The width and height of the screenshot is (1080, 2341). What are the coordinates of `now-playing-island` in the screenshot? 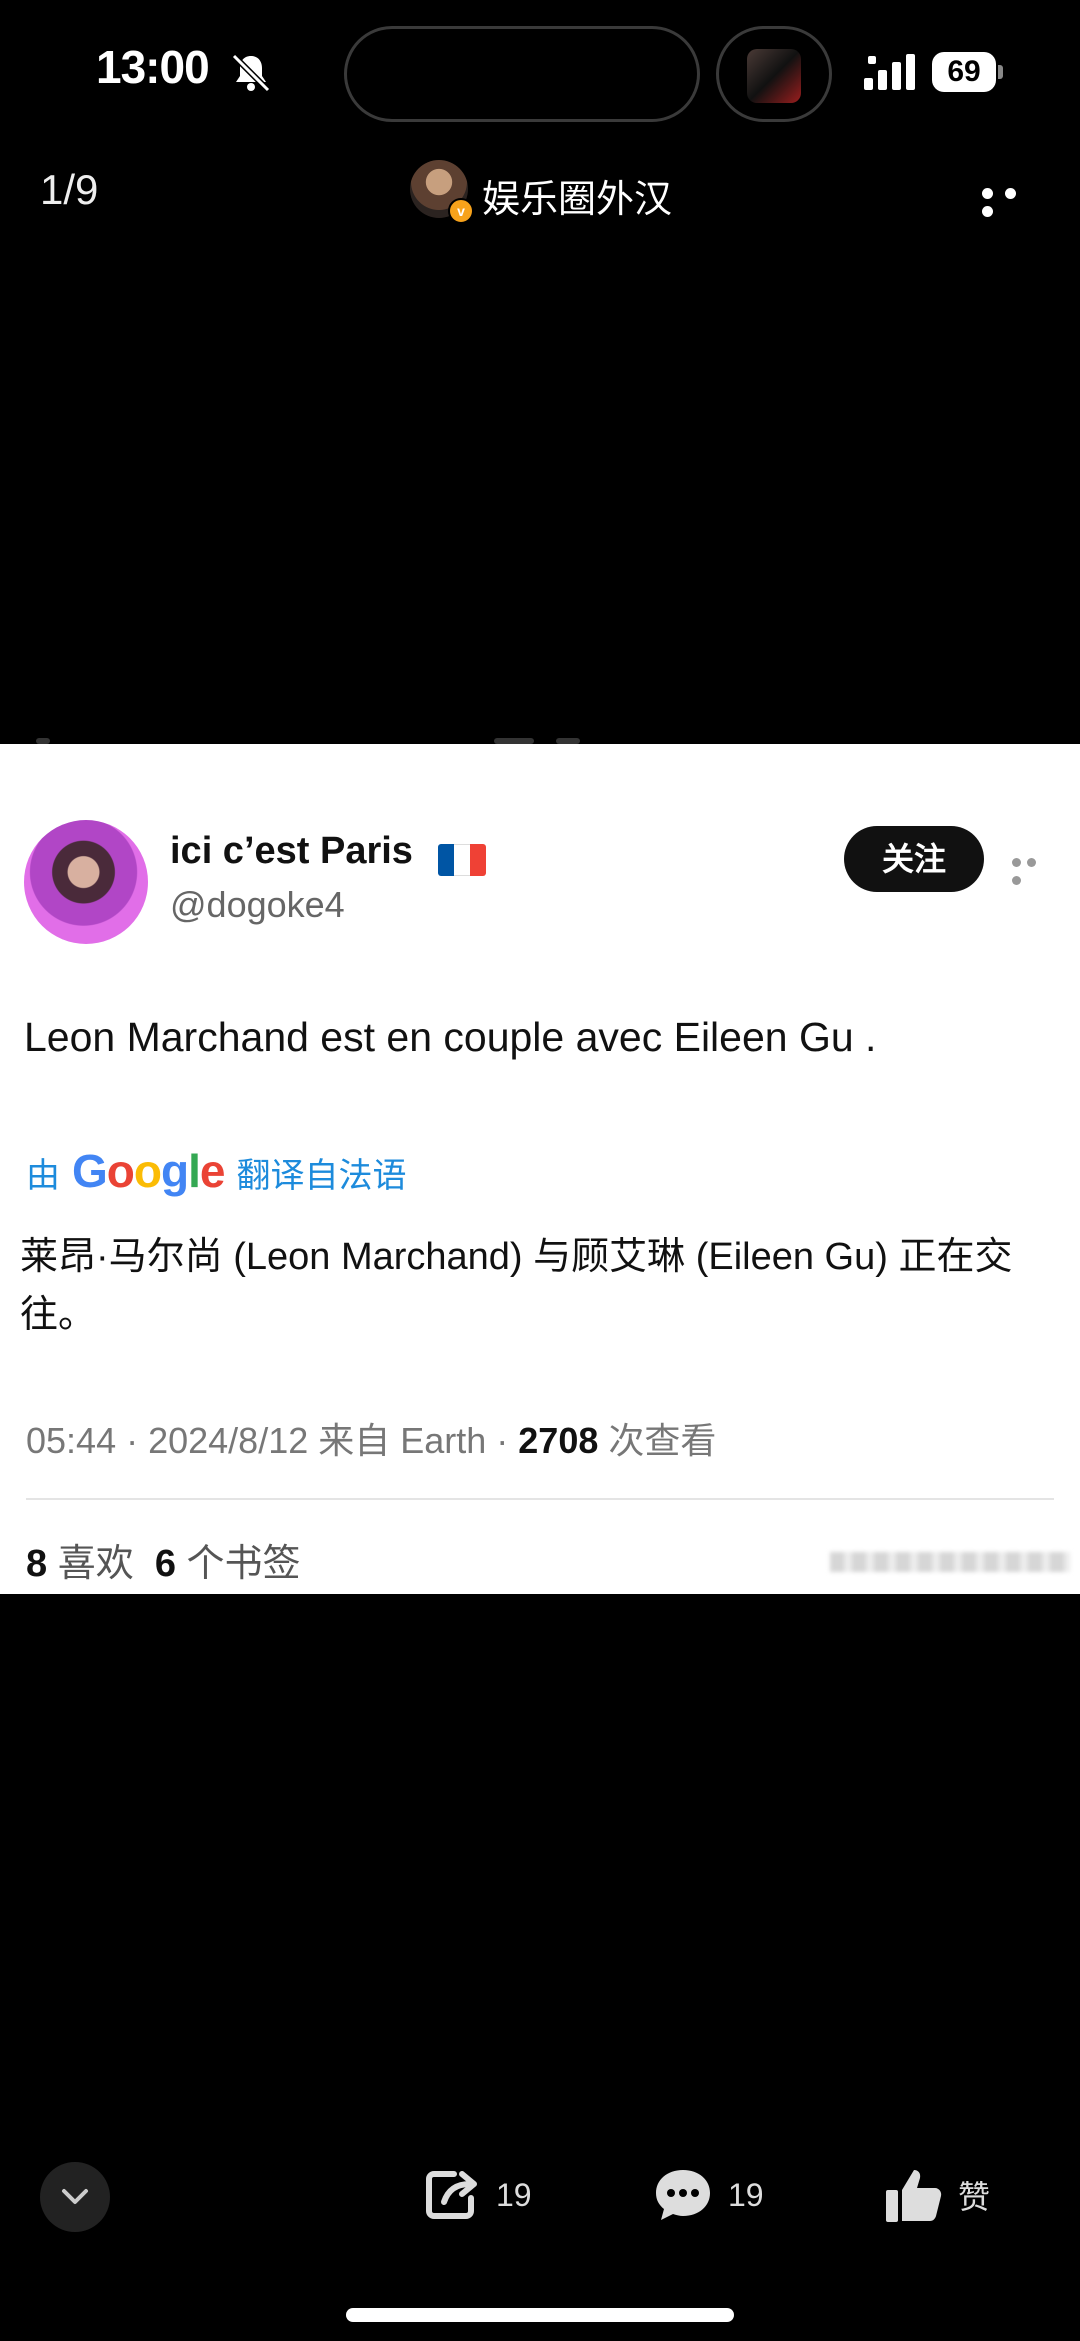 It's located at (774, 74).